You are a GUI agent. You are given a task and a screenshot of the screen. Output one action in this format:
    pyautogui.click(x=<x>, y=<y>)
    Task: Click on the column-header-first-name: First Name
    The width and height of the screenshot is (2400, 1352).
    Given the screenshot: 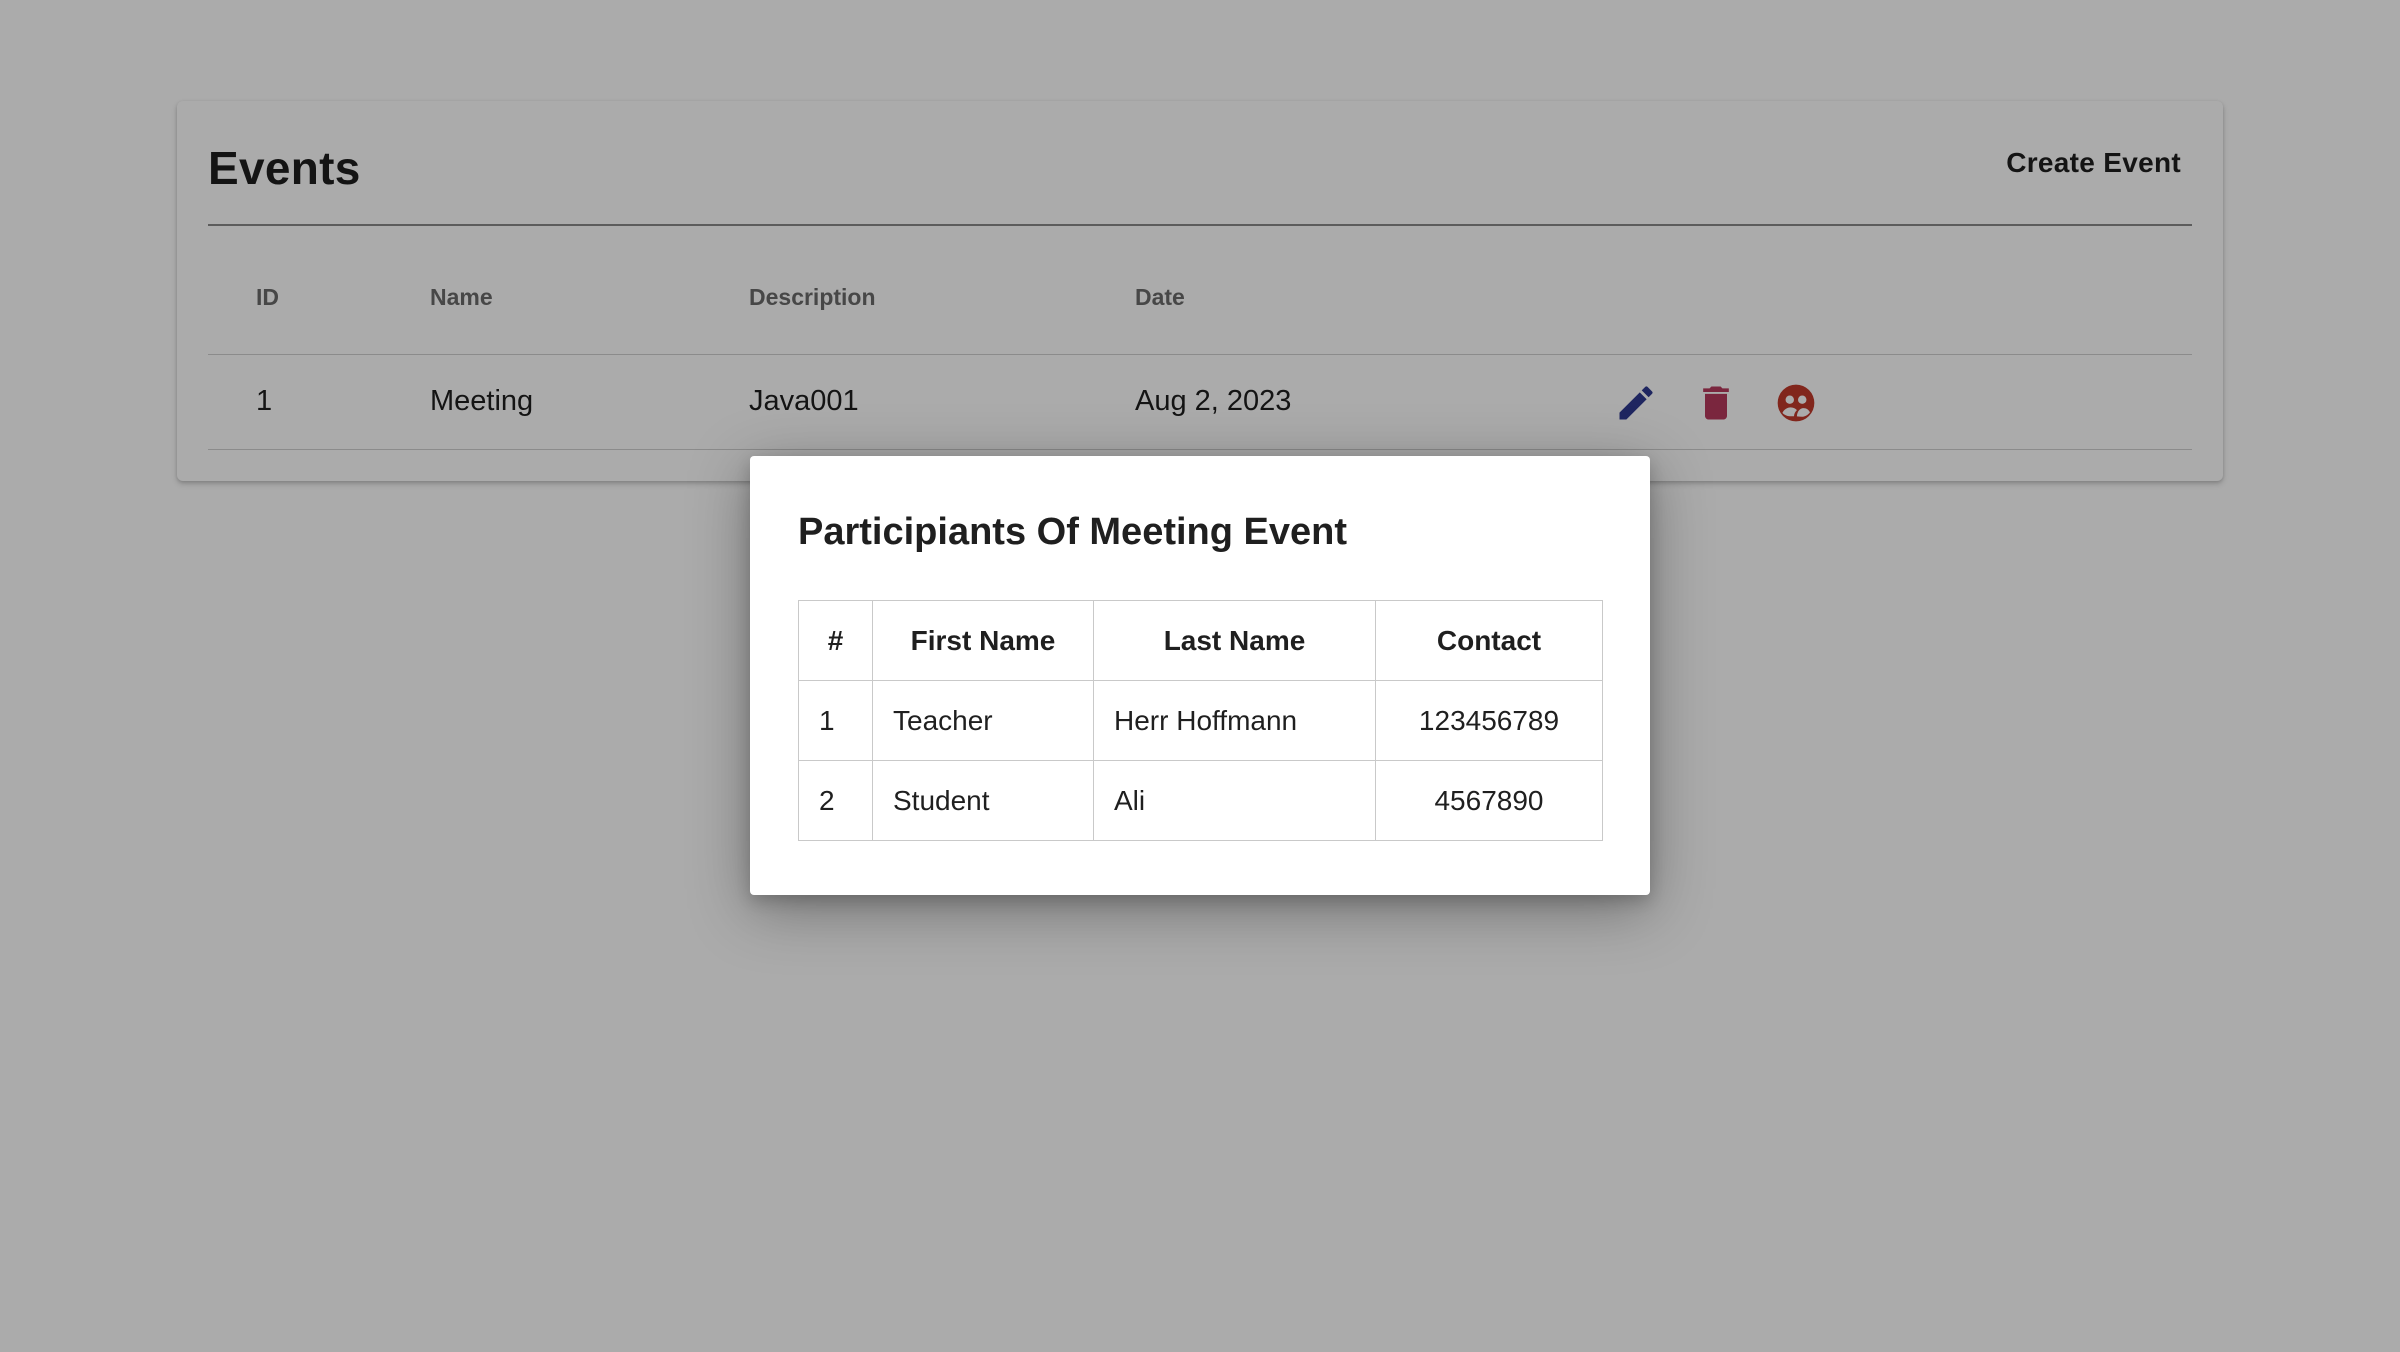 What is the action you would take?
    pyautogui.click(x=983, y=640)
    